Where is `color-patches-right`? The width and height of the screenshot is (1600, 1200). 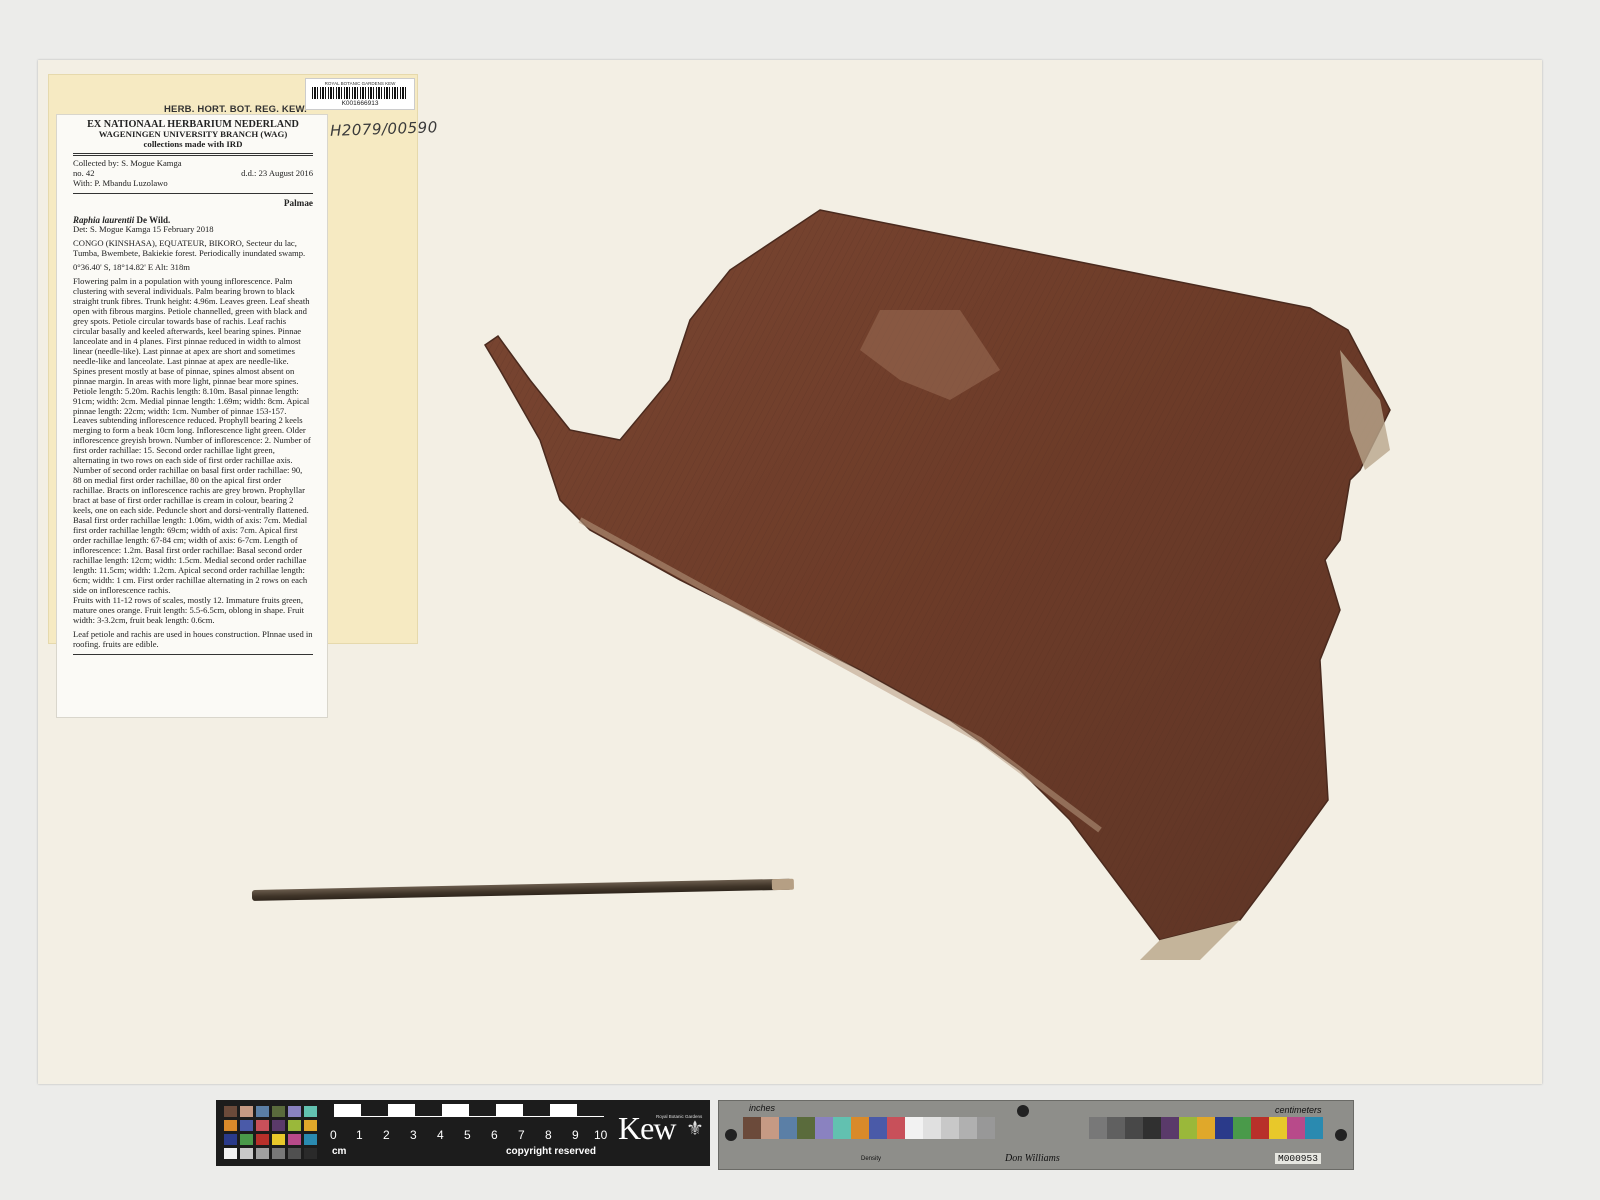
color-patches-right is located at coordinates (1206, 1128).